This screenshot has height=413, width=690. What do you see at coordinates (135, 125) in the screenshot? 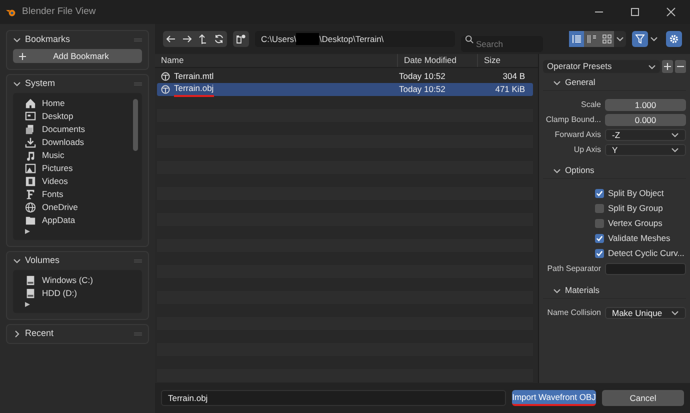
I see `scrollbar` at bounding box center [135, 125].